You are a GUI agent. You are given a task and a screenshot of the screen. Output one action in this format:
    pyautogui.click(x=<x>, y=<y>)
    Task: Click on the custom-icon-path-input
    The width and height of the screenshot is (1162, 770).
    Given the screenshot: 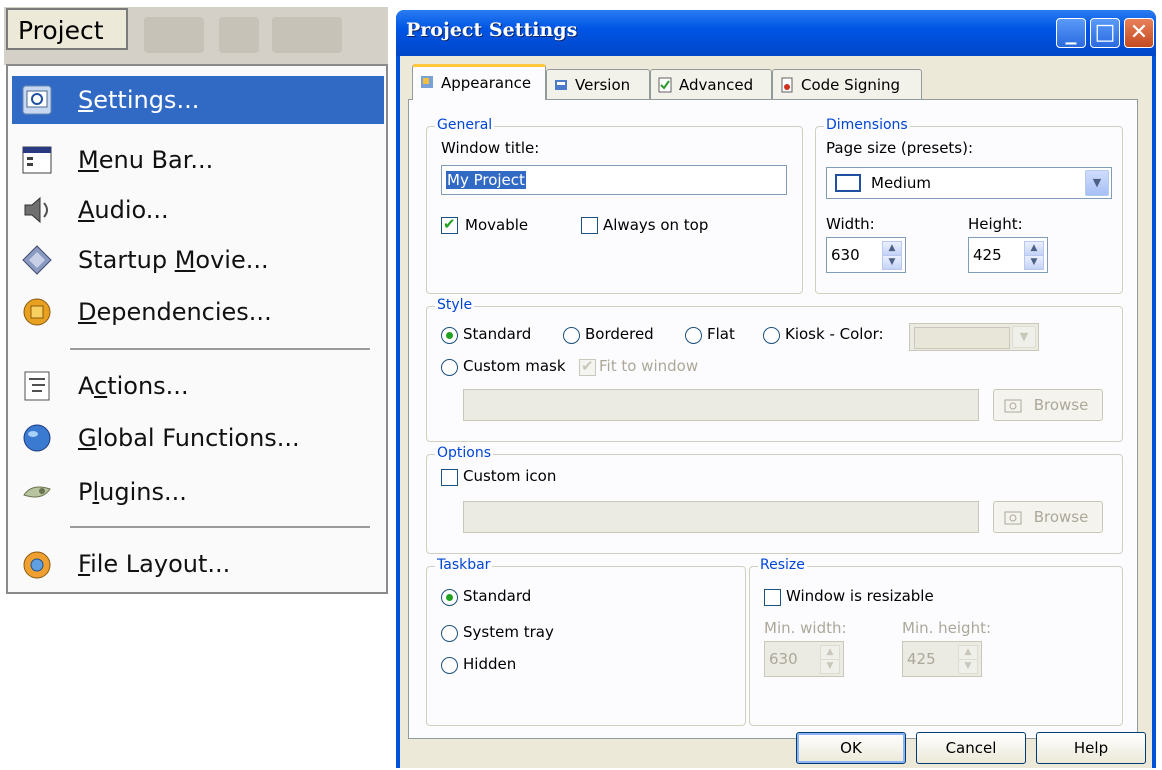 What is the action you would take?
    pyautogui.click(x=721, y=517)
    